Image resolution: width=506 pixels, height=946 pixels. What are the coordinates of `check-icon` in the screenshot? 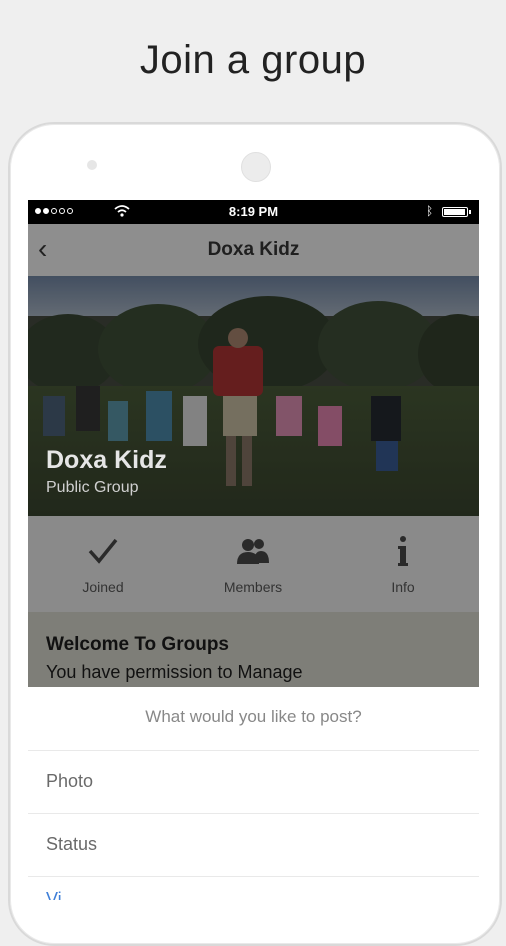 It's located at (103, 551).